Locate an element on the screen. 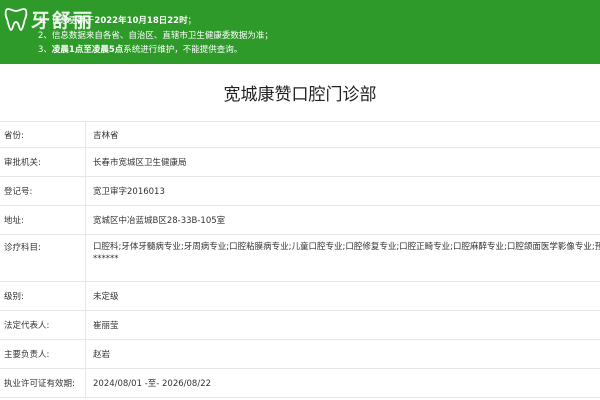 This screenshot has height=400, width=600. row-label: 诊疗科目: is located at coordinates (43, 258).